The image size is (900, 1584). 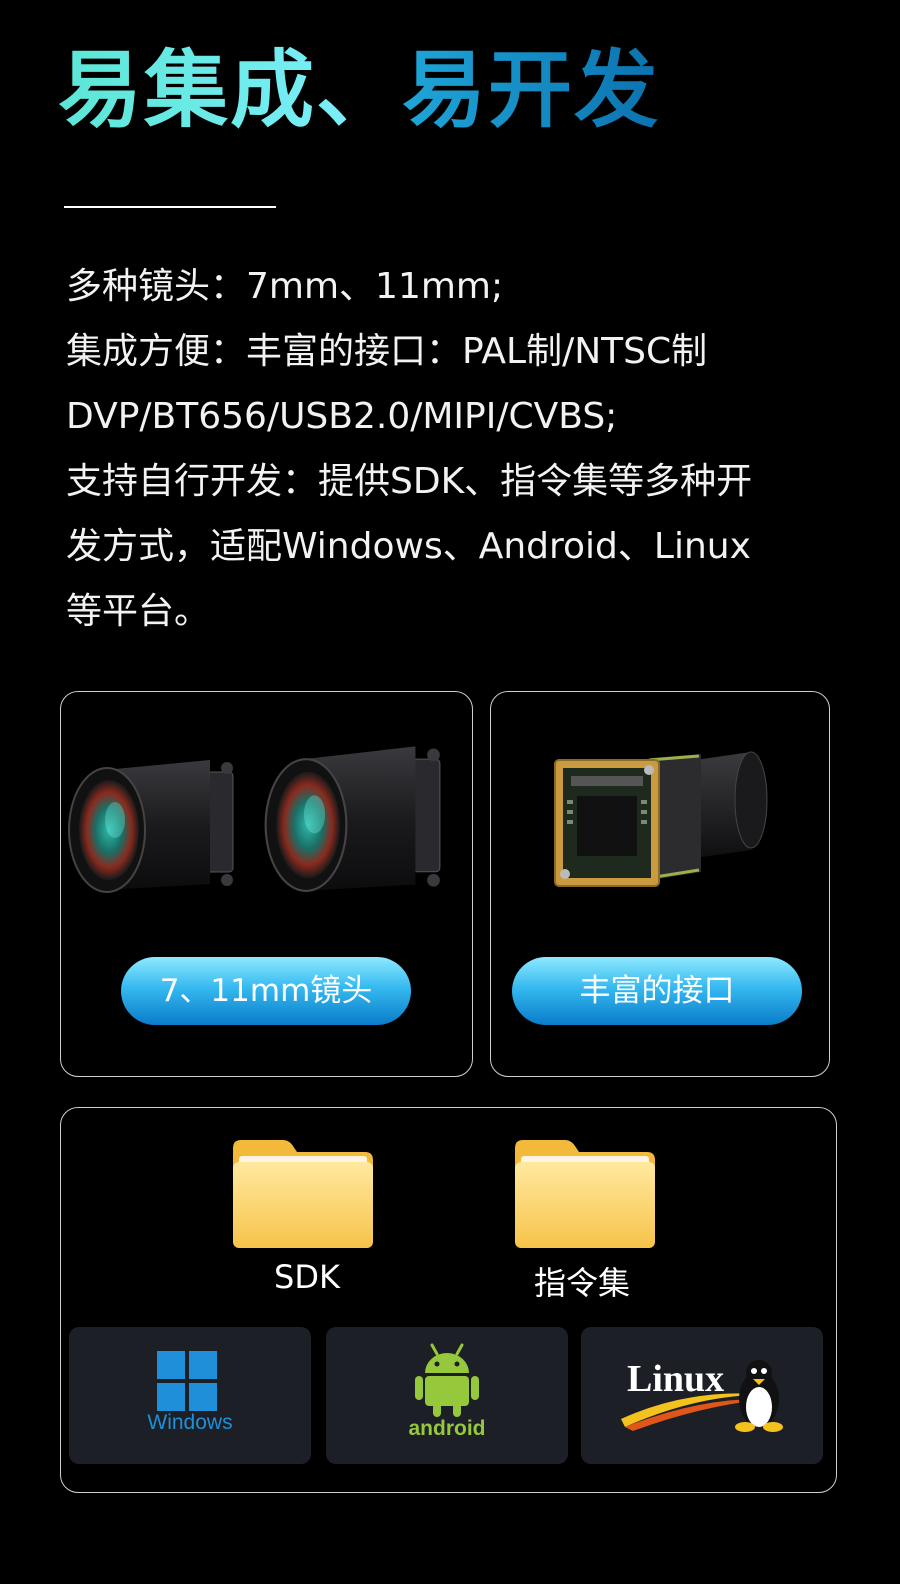 What do you see at coordinates (266, 991) in the screenshot?
I see `lens-label-button: 7、11mm镜头` at bounding box center [266, 991].